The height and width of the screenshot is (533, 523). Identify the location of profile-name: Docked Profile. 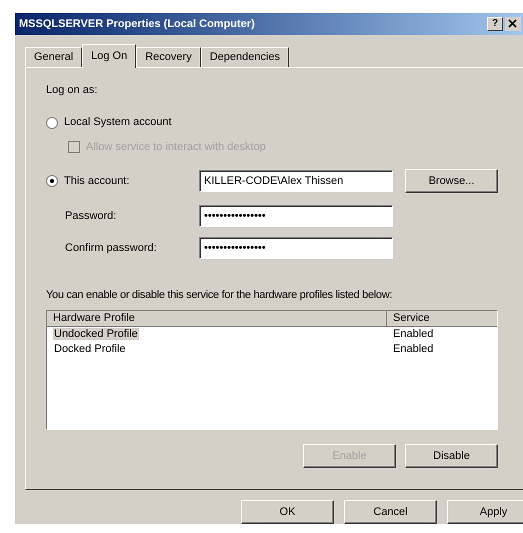
(90, 349).